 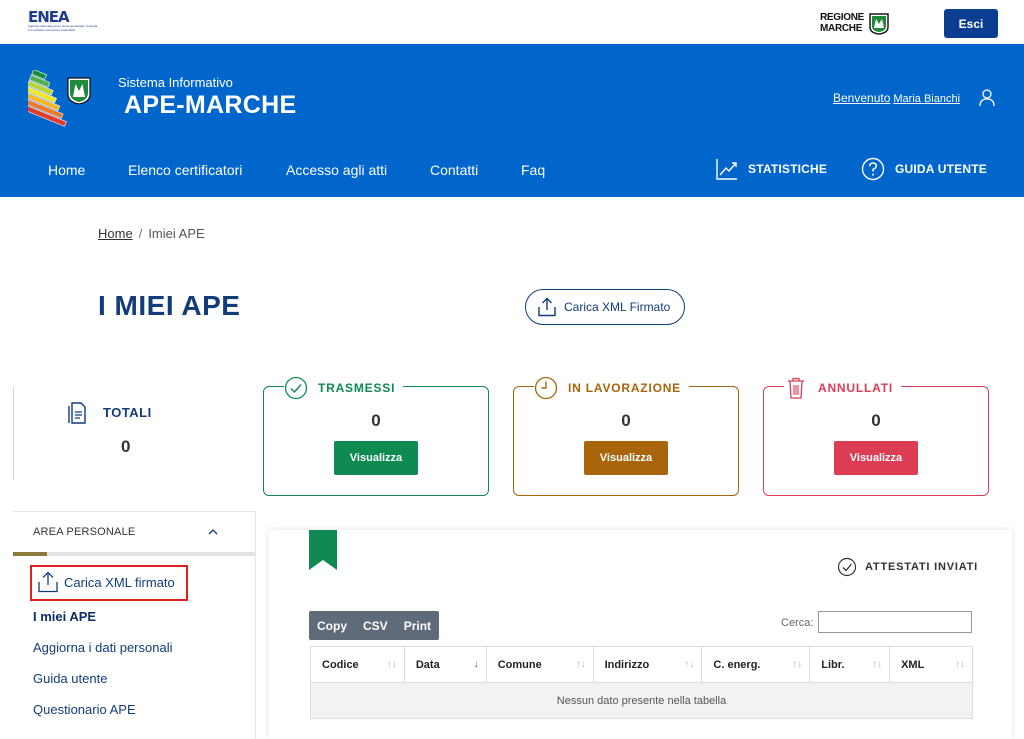 I want to click on sidebar-item-carica-xml: Carica XML firmato, so click(x=106, y=582).